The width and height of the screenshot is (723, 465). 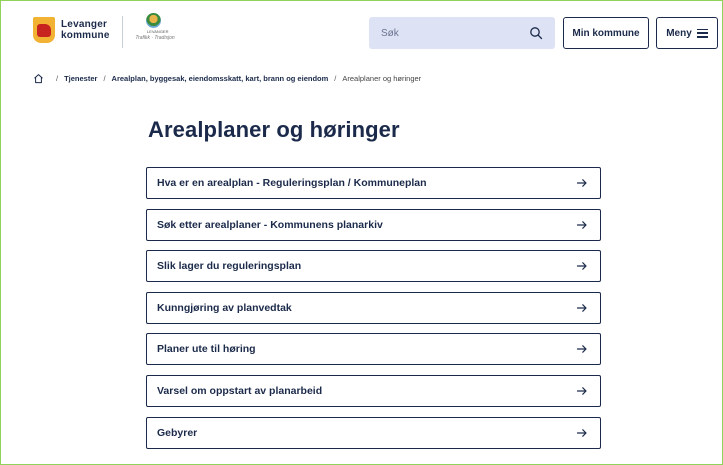 I want to click on breadcrumb-link-tjenester: Tjenester, so click(x=80, y=78).